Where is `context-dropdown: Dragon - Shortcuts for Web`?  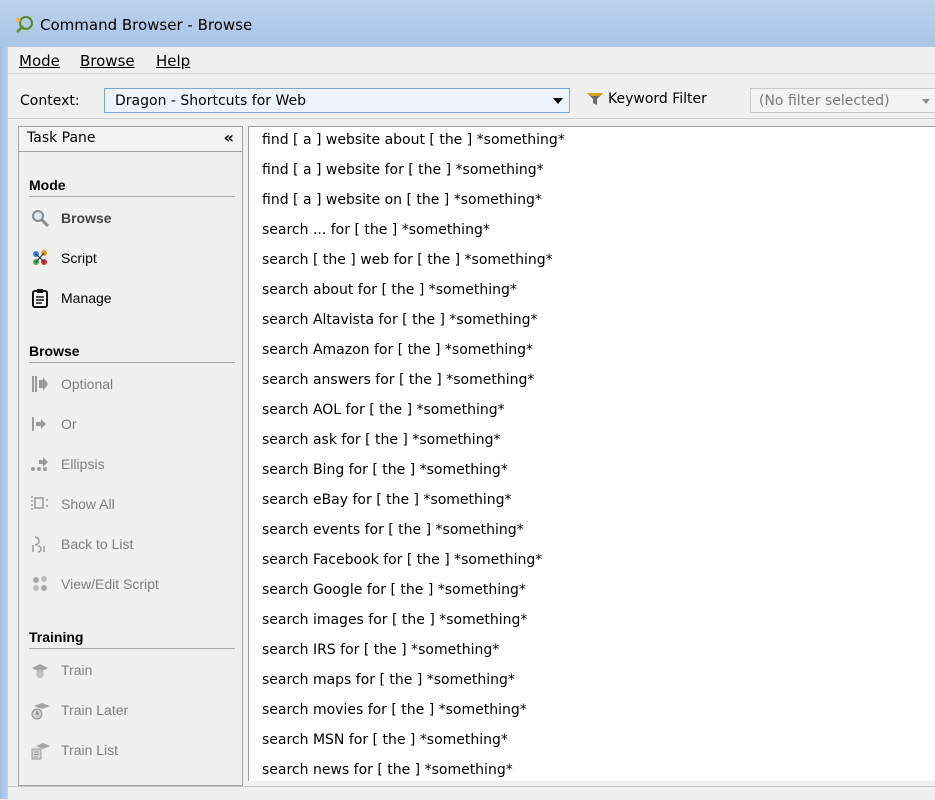 context-dropdown: Dragon - Shortcuts for Web is located at coordinates (337, 100).